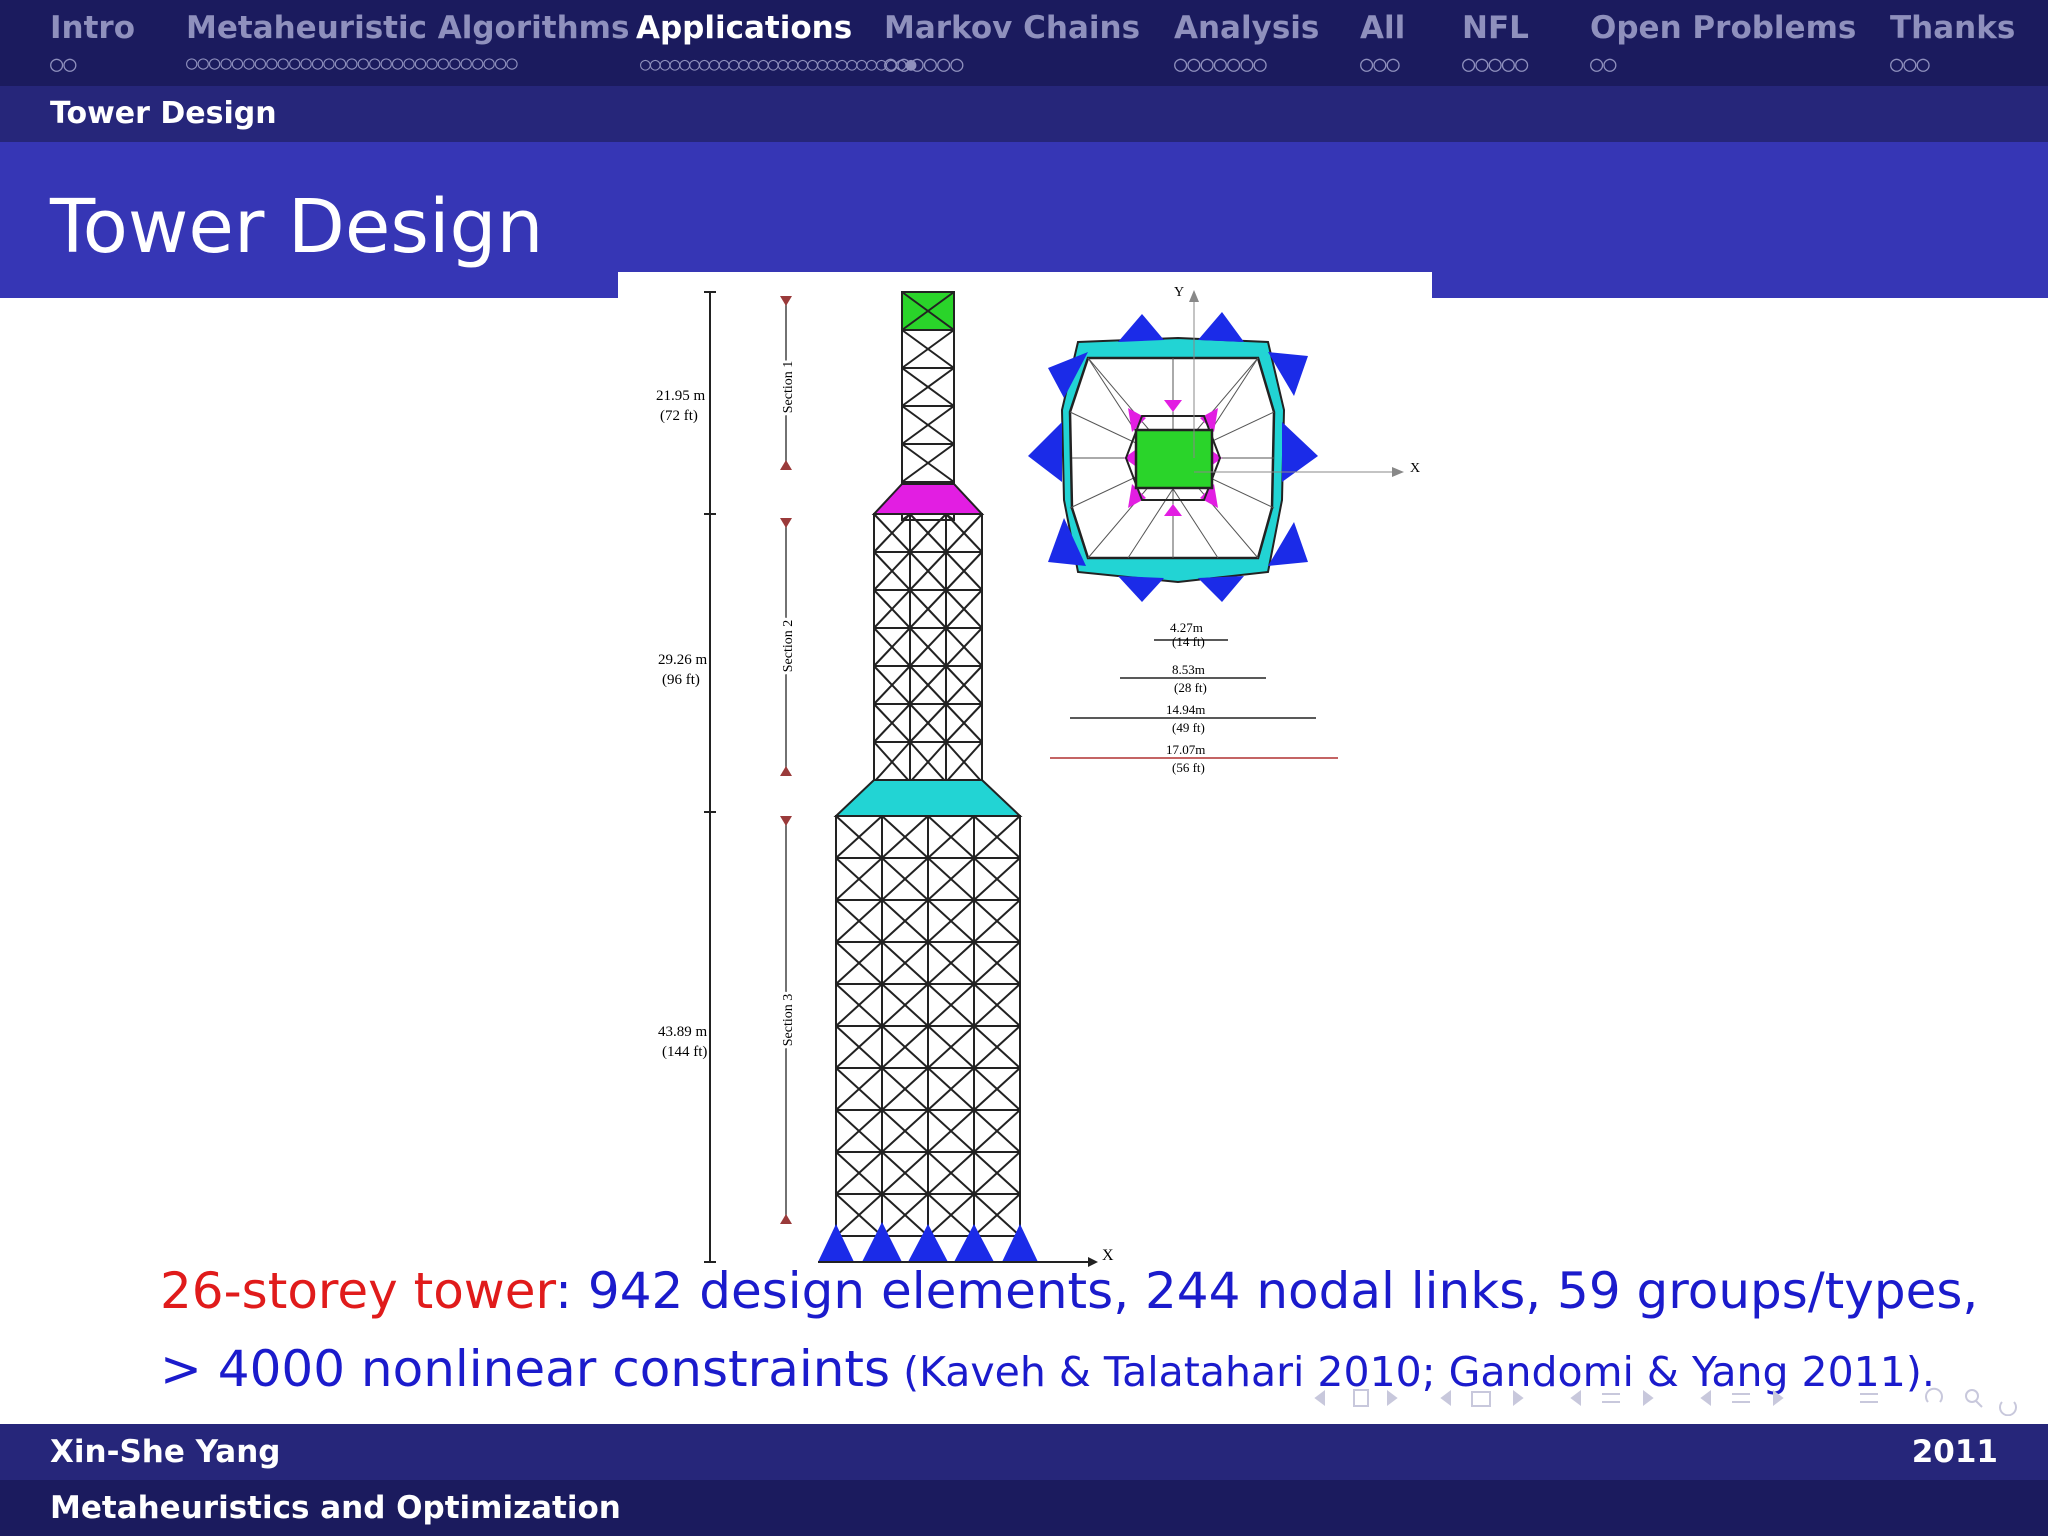  Describe the element at coordinates (1220, 64) in the screenshot. I see `nav-dots: ○○○○○○○` at that location.